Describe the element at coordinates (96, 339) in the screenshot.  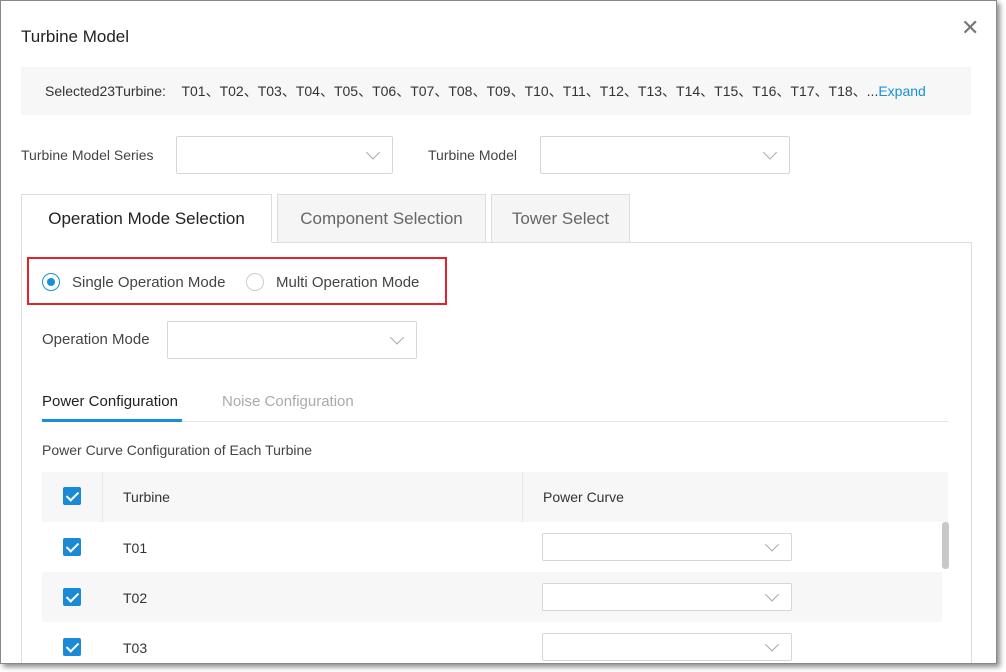
I see `operation-mode-label: Operation Mode` at that location.